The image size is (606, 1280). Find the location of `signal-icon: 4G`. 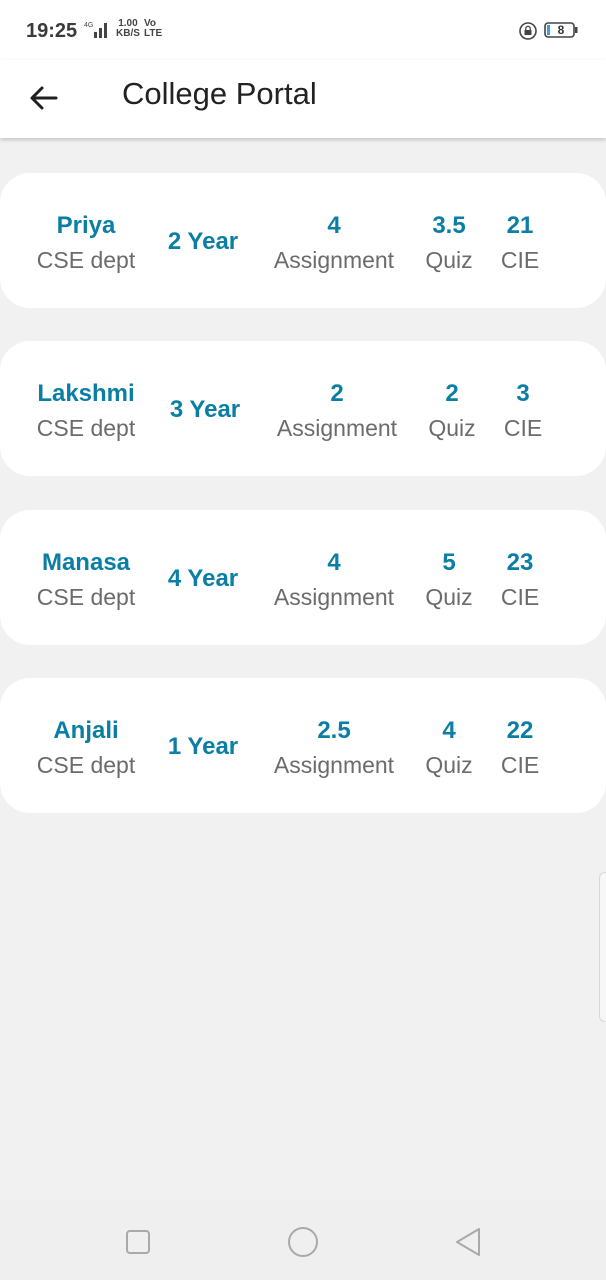

signal-icon: 4G is located at coordinates (95, 30).